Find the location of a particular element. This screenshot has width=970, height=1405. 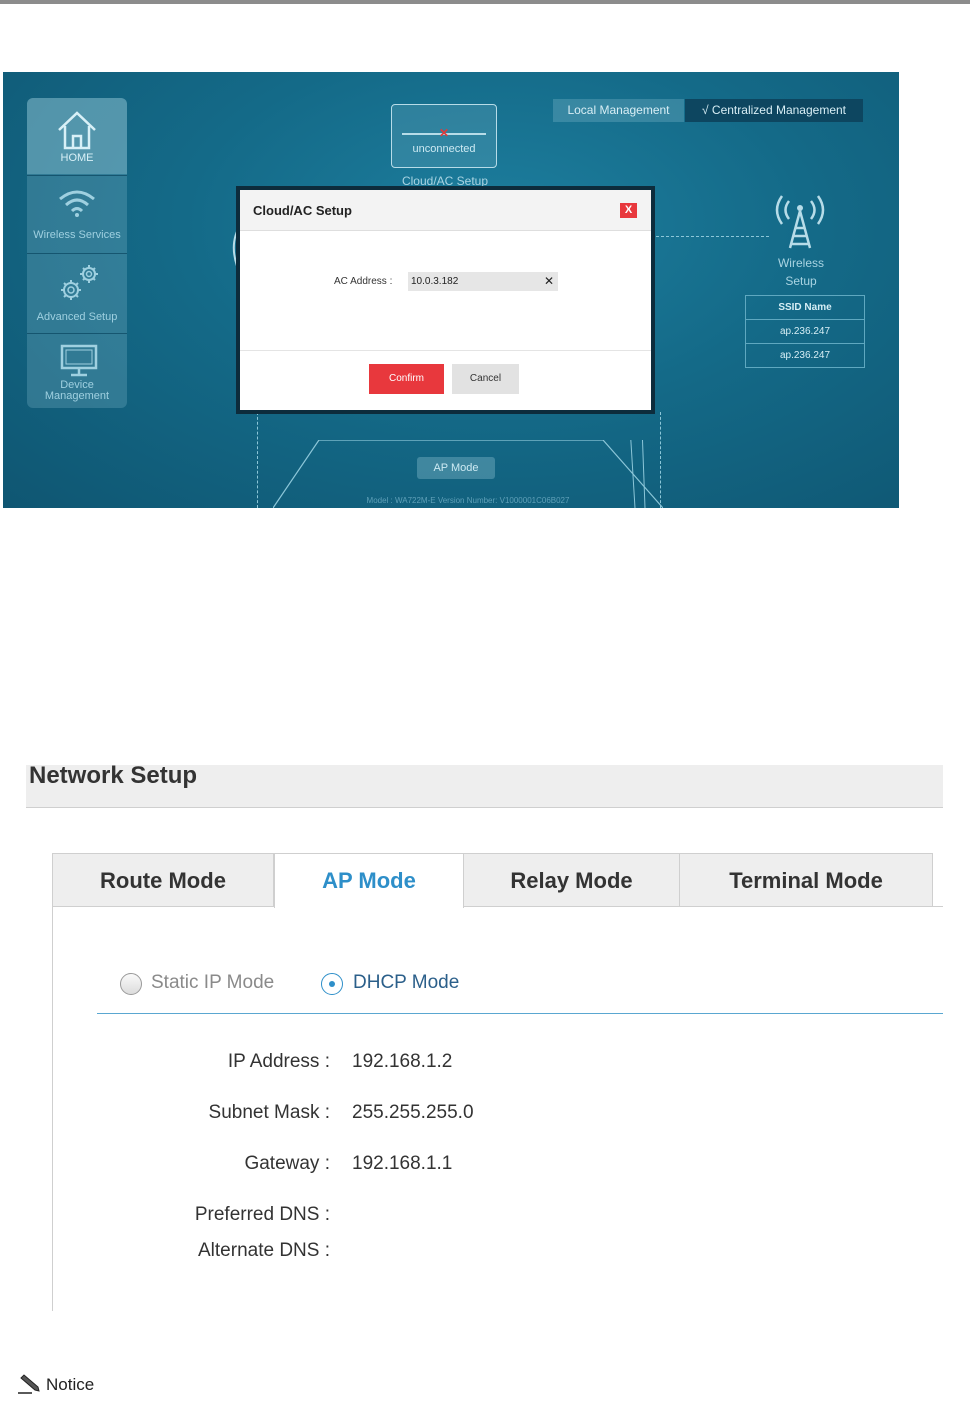

section-divider is located at coordinates (520, 1013).